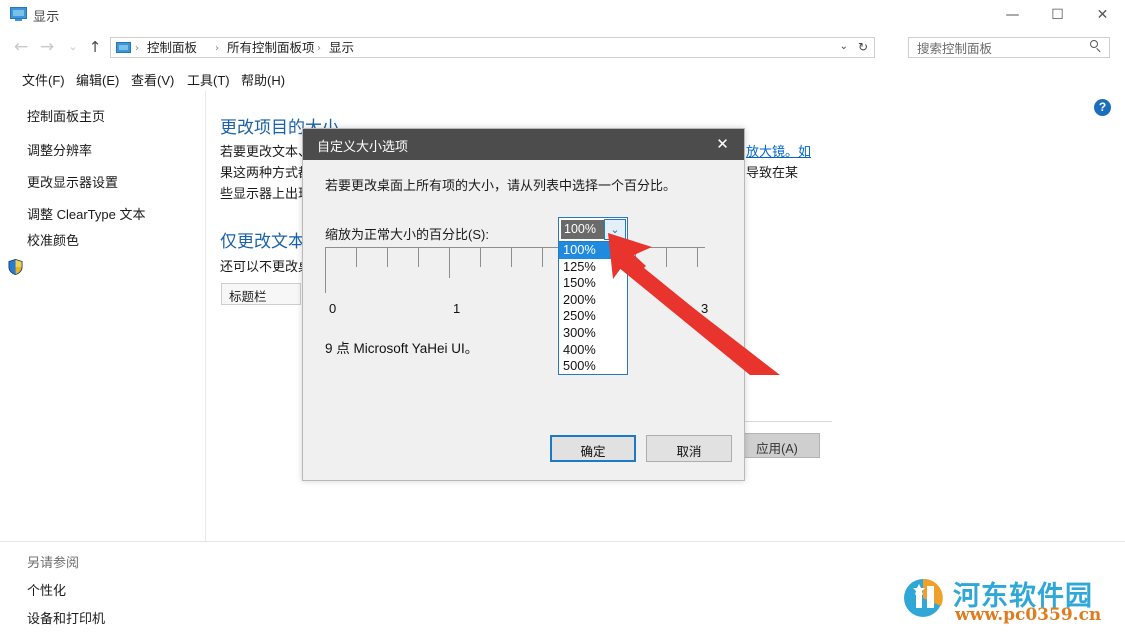 The width and height of the screenshot is (1125, 634). I want to click on body-right-fragment: 导致在某, so click(772, 172).